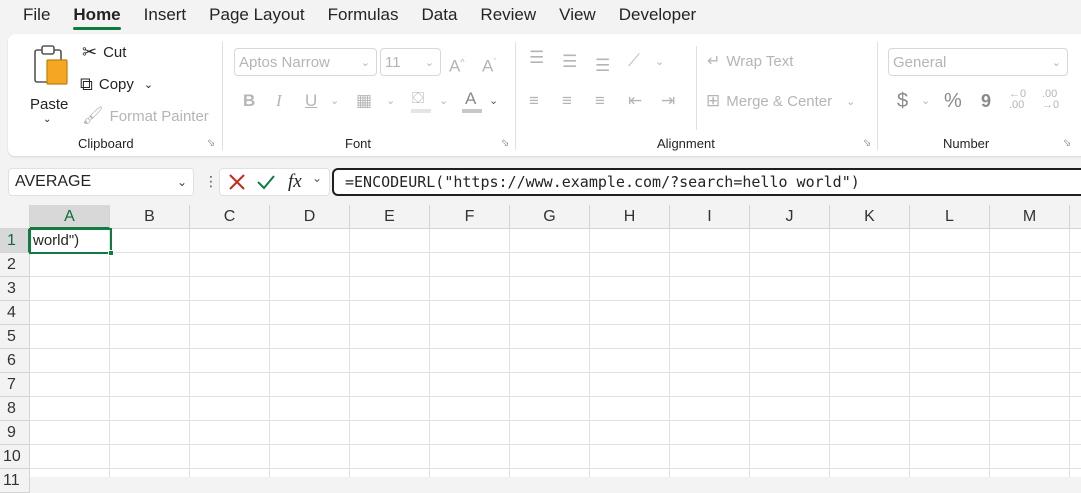 The image size is (1081, 493). Describe the element at coordinates (15, 457) in the screenshot. I see `row-header-10: 10` at that location.